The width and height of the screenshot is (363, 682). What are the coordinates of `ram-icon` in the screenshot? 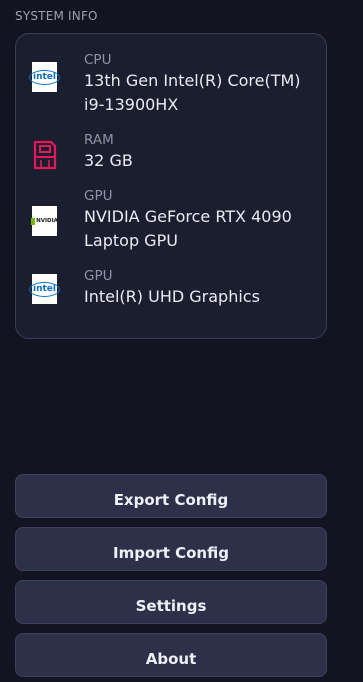 It's located at (44, 155).